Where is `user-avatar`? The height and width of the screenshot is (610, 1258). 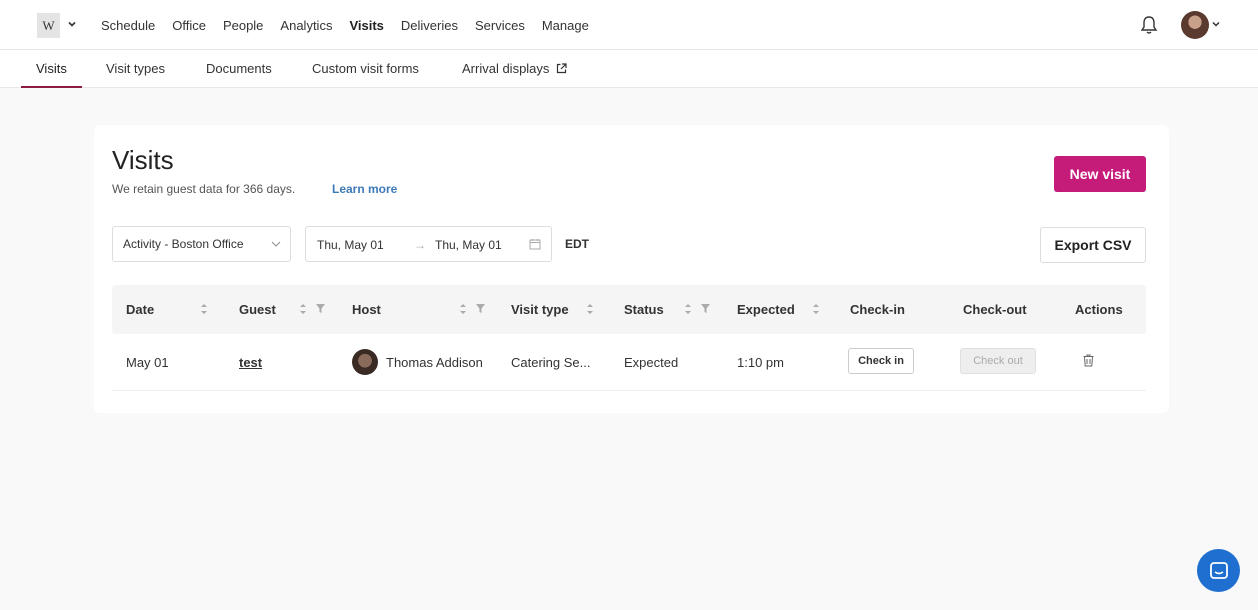
user-avatar is located at coordinates (1195, 25).